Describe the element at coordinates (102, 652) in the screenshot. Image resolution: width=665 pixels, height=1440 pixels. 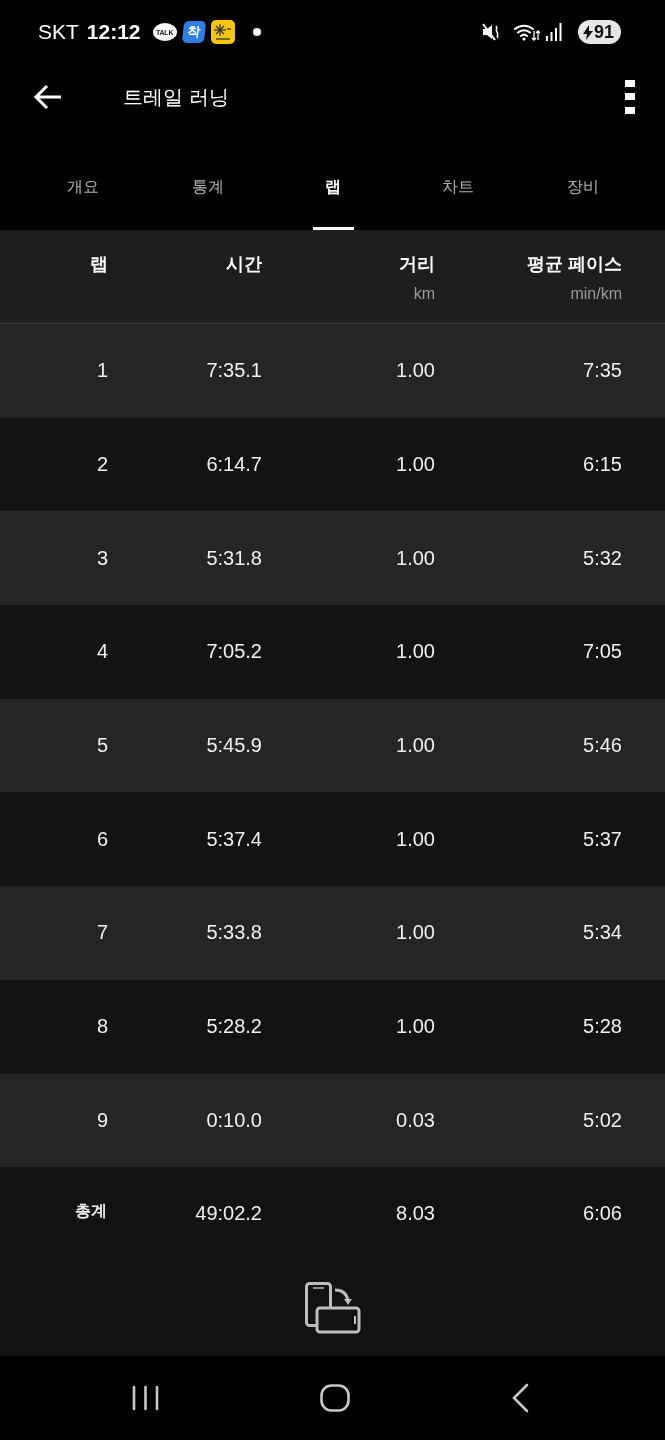
I see `table-cell: 4` at that location.